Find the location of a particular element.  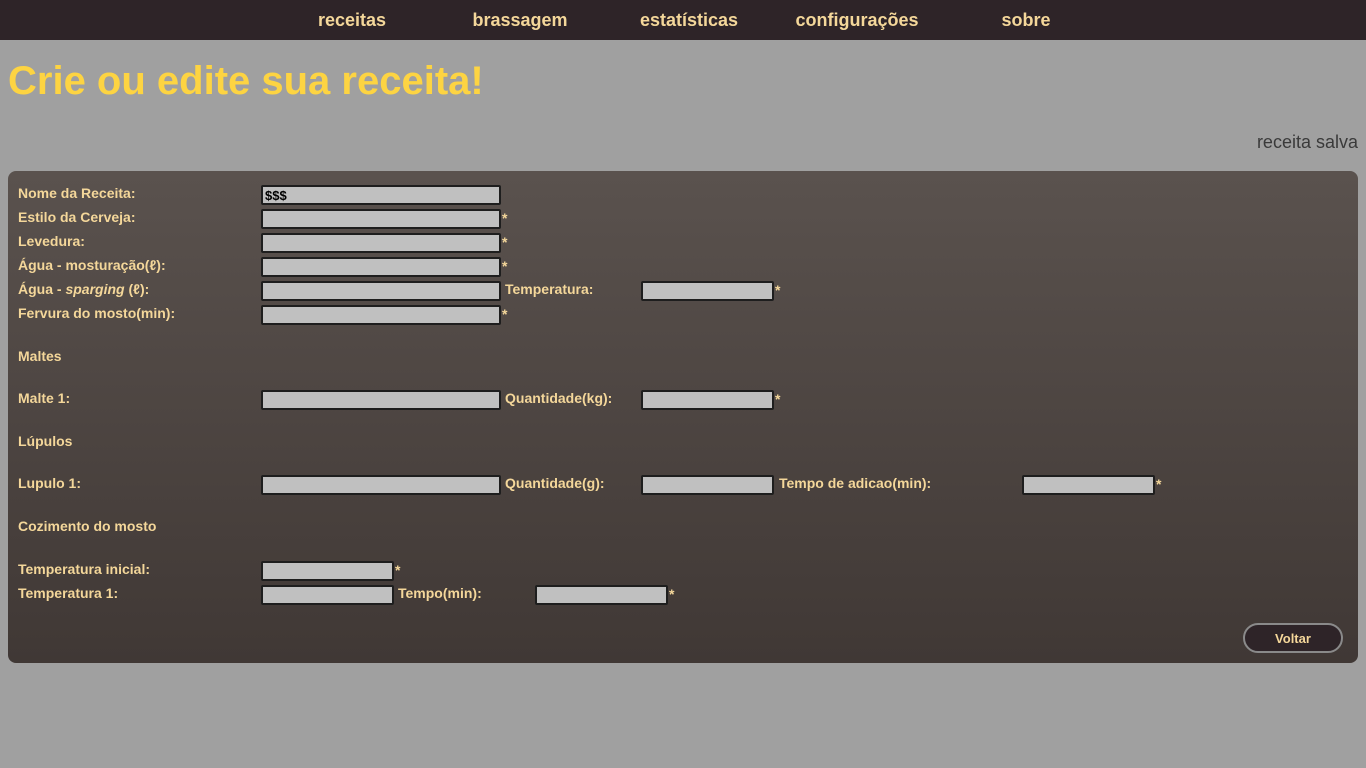

boil-time-label: Fervura do mosto(min): is located at coordinates (97, 313).